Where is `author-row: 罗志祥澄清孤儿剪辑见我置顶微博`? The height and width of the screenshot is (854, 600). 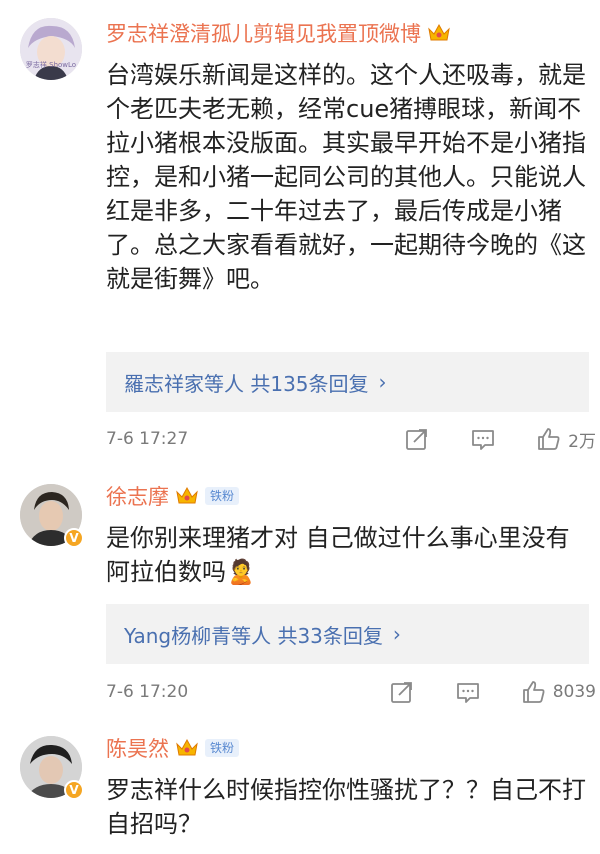
author-row: 罗志祥澄清孤儿剪辑见我置顶微博 is located at coordinates (278, 33).